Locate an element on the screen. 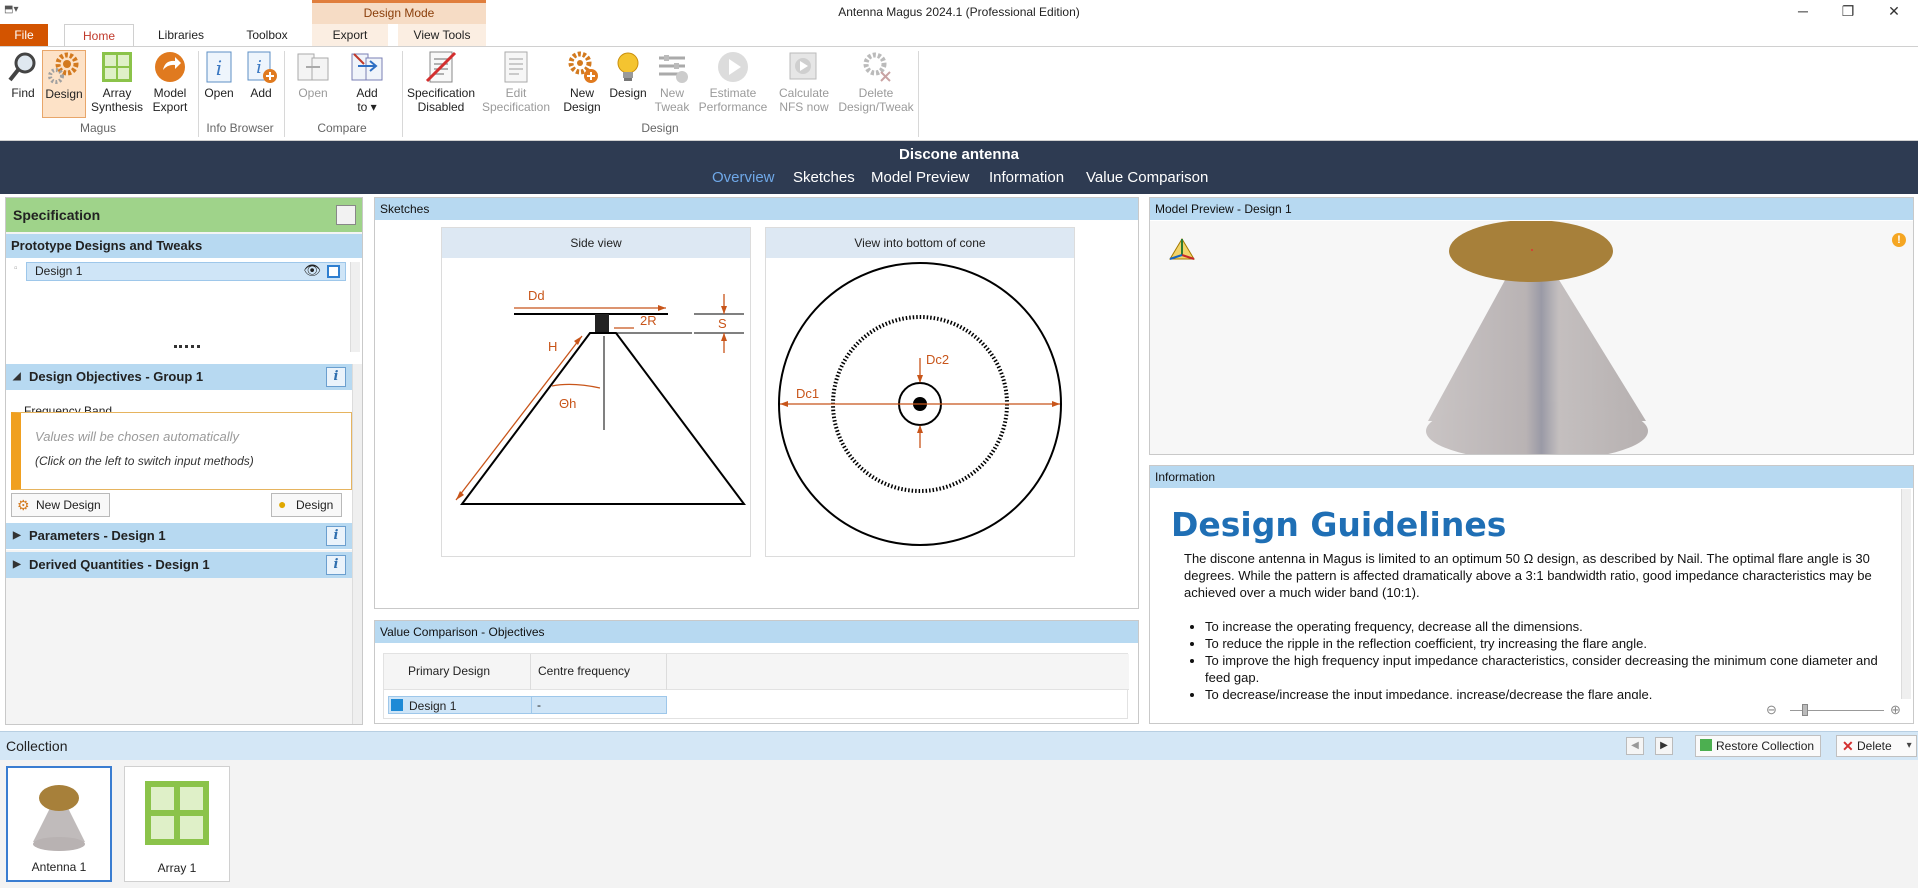 The image size is (1918, 888). table-row: Design 1 - is located at coordinates (527, 705).